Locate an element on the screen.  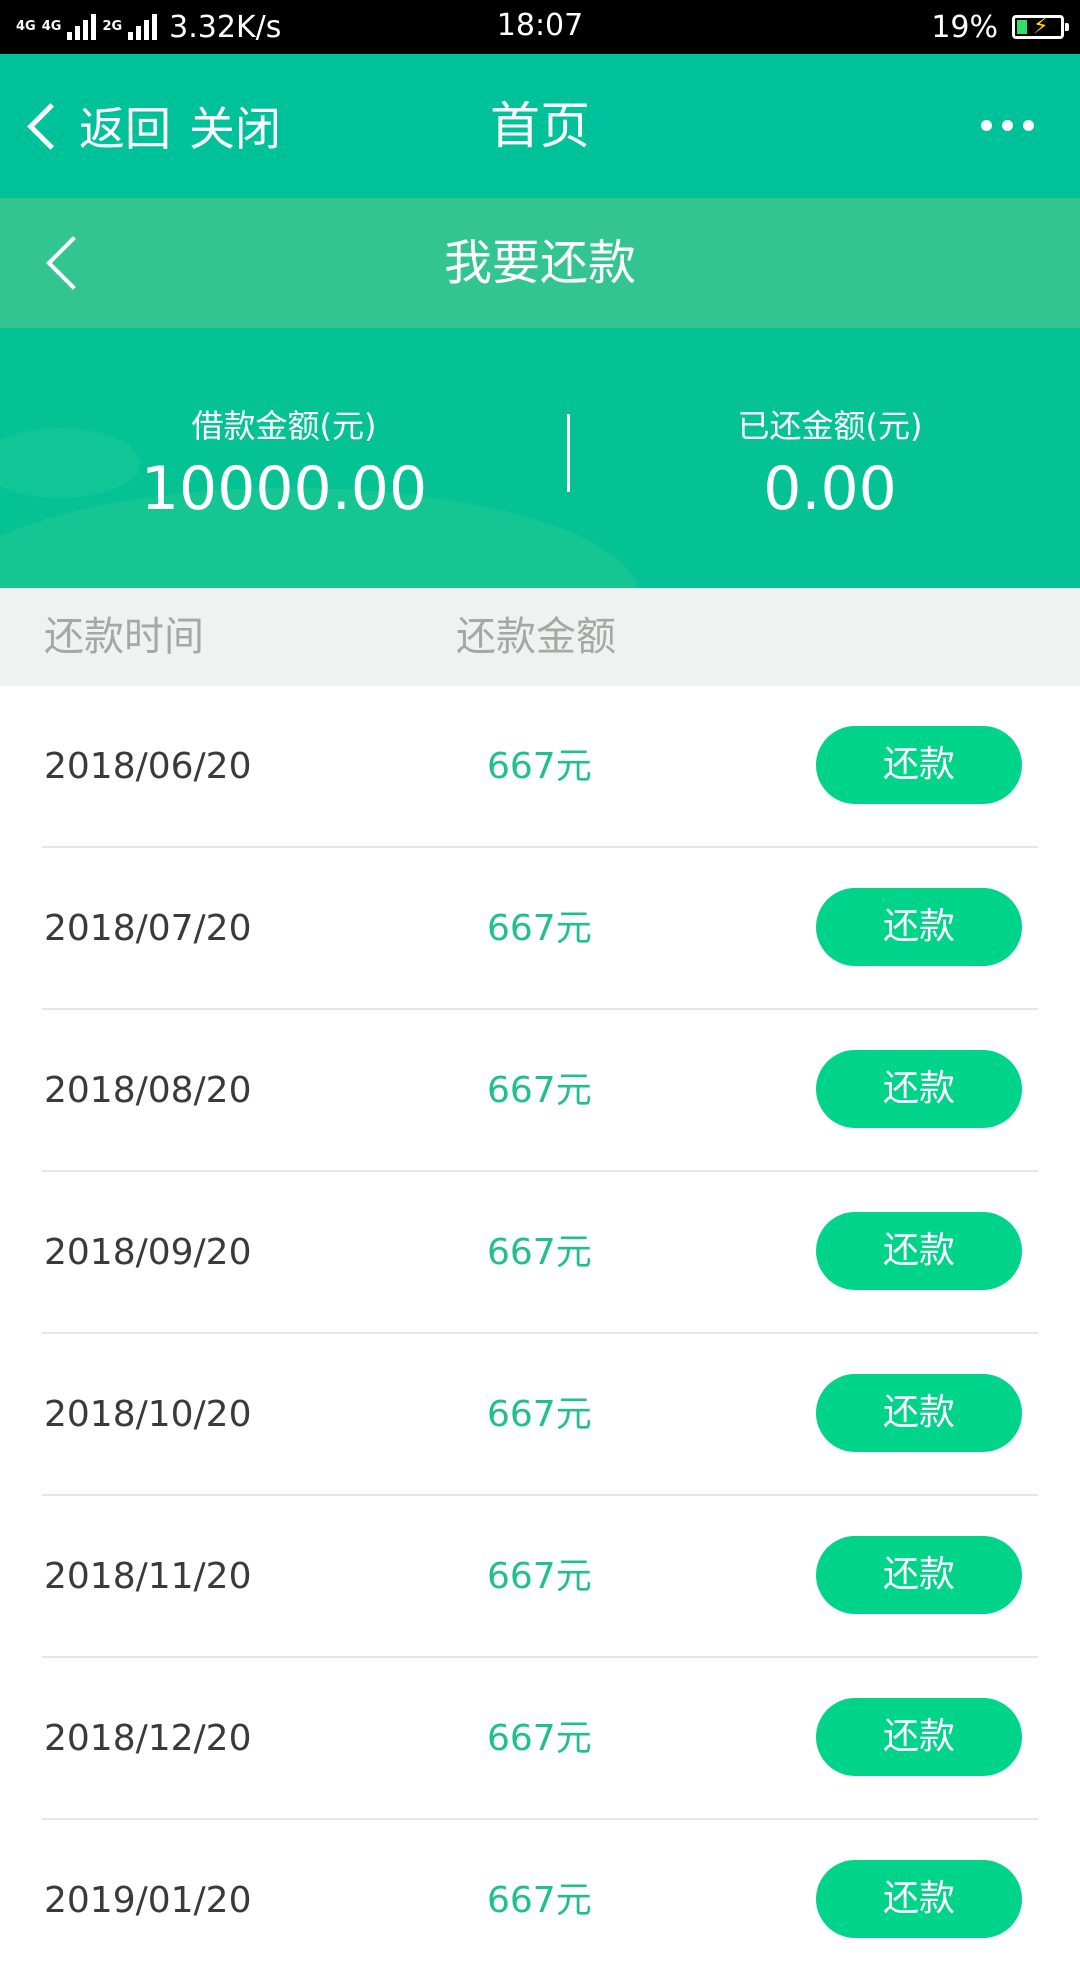
table-row: 2018/12/20 667元 还款 is located at coordinates (540, 1739).